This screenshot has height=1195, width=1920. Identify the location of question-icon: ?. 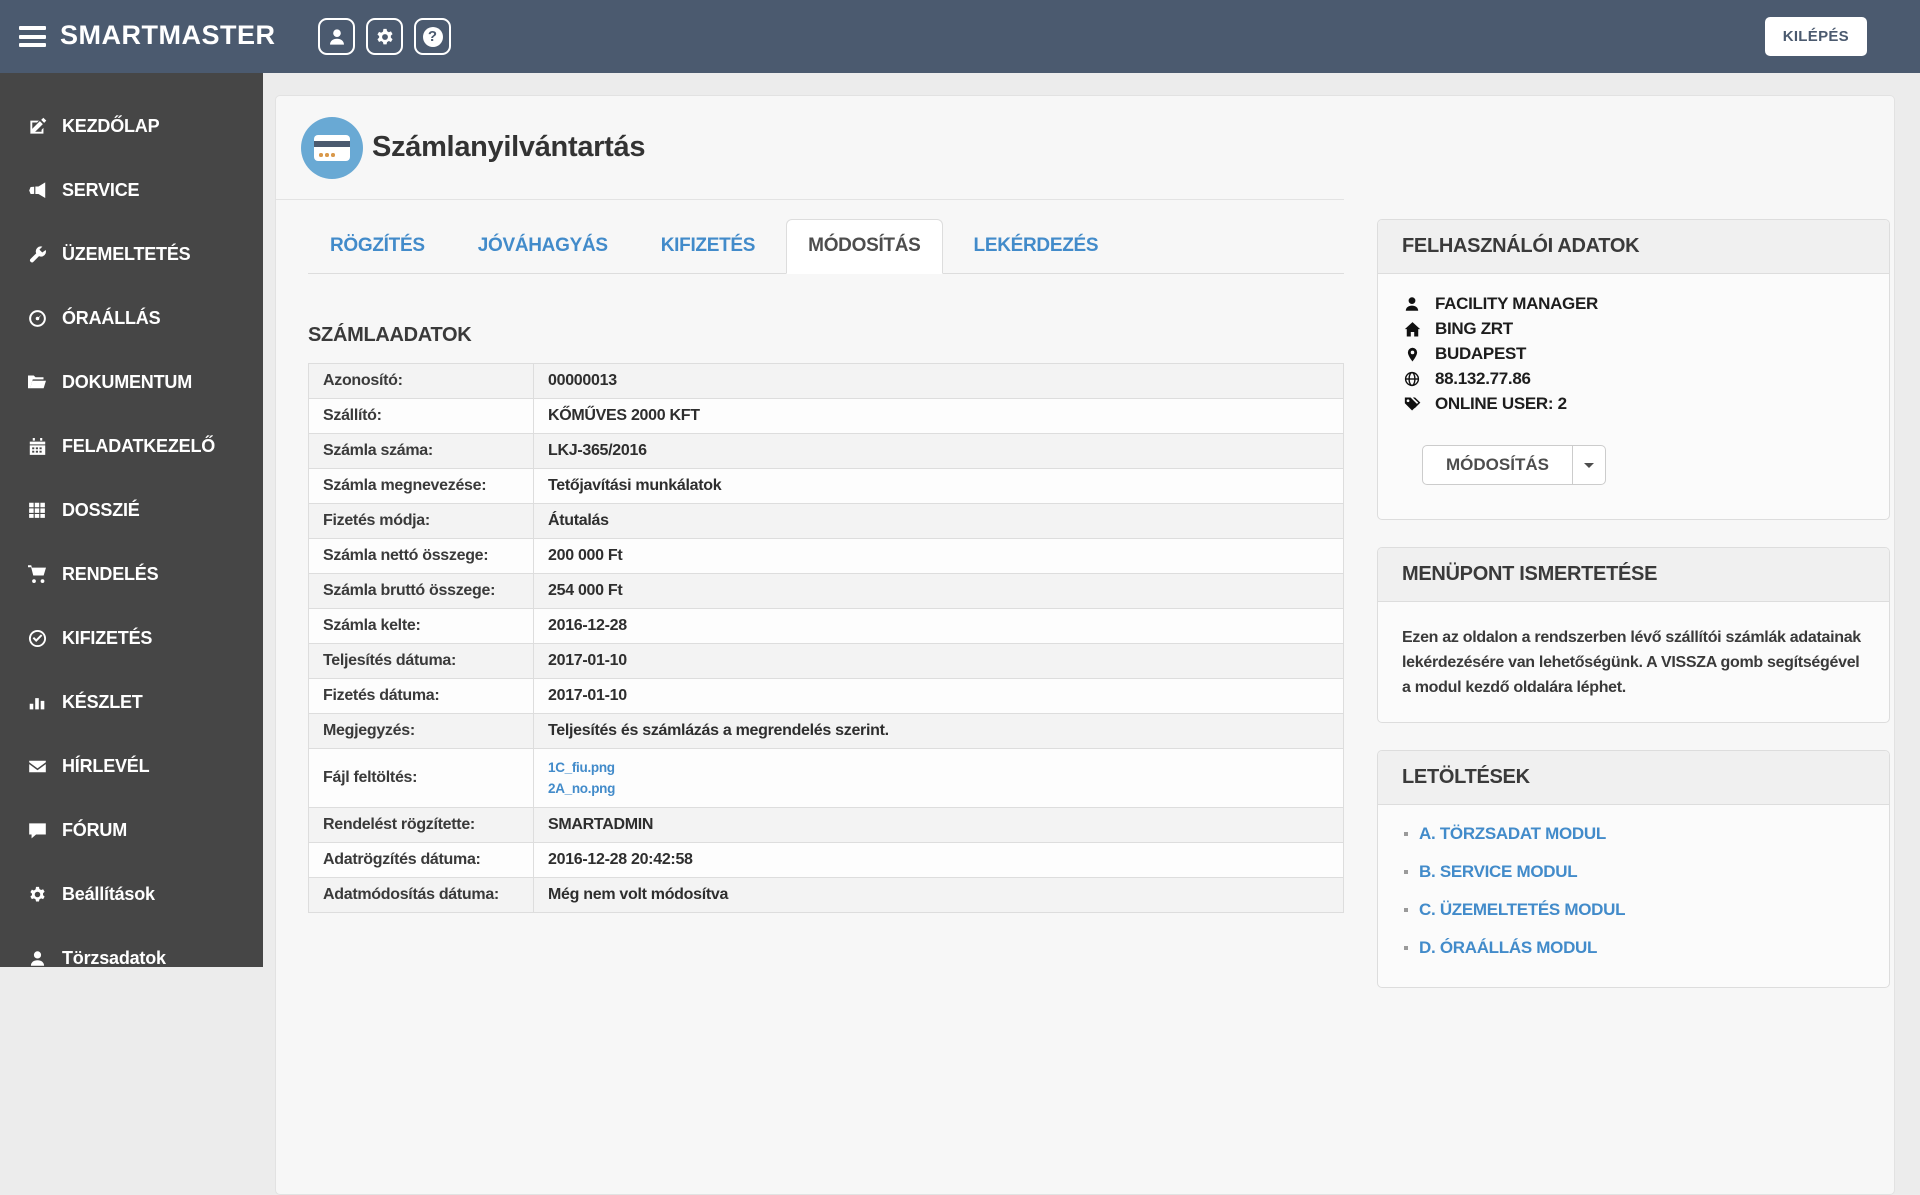
(432, 36).